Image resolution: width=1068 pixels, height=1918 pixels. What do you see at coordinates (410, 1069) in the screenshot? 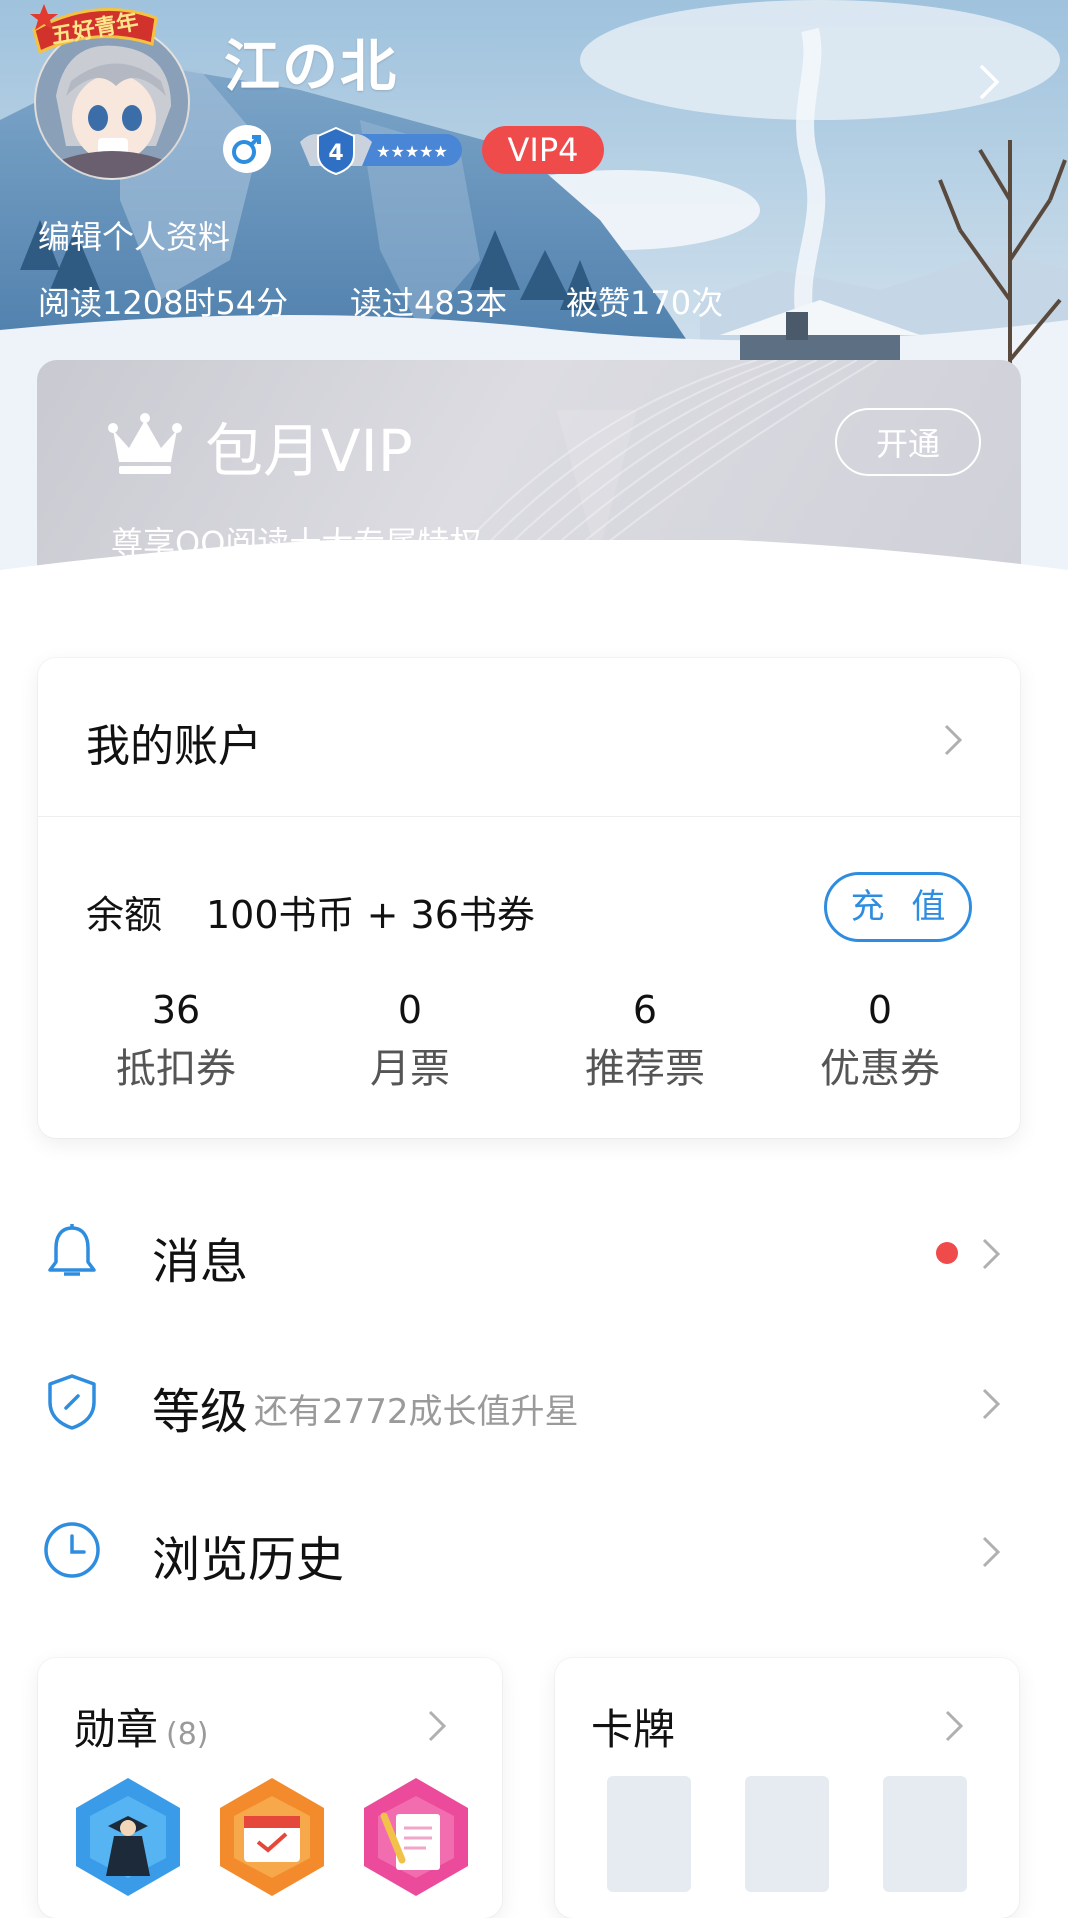
I see `ticket-label: 月票` at bounding box center [410, 1069].